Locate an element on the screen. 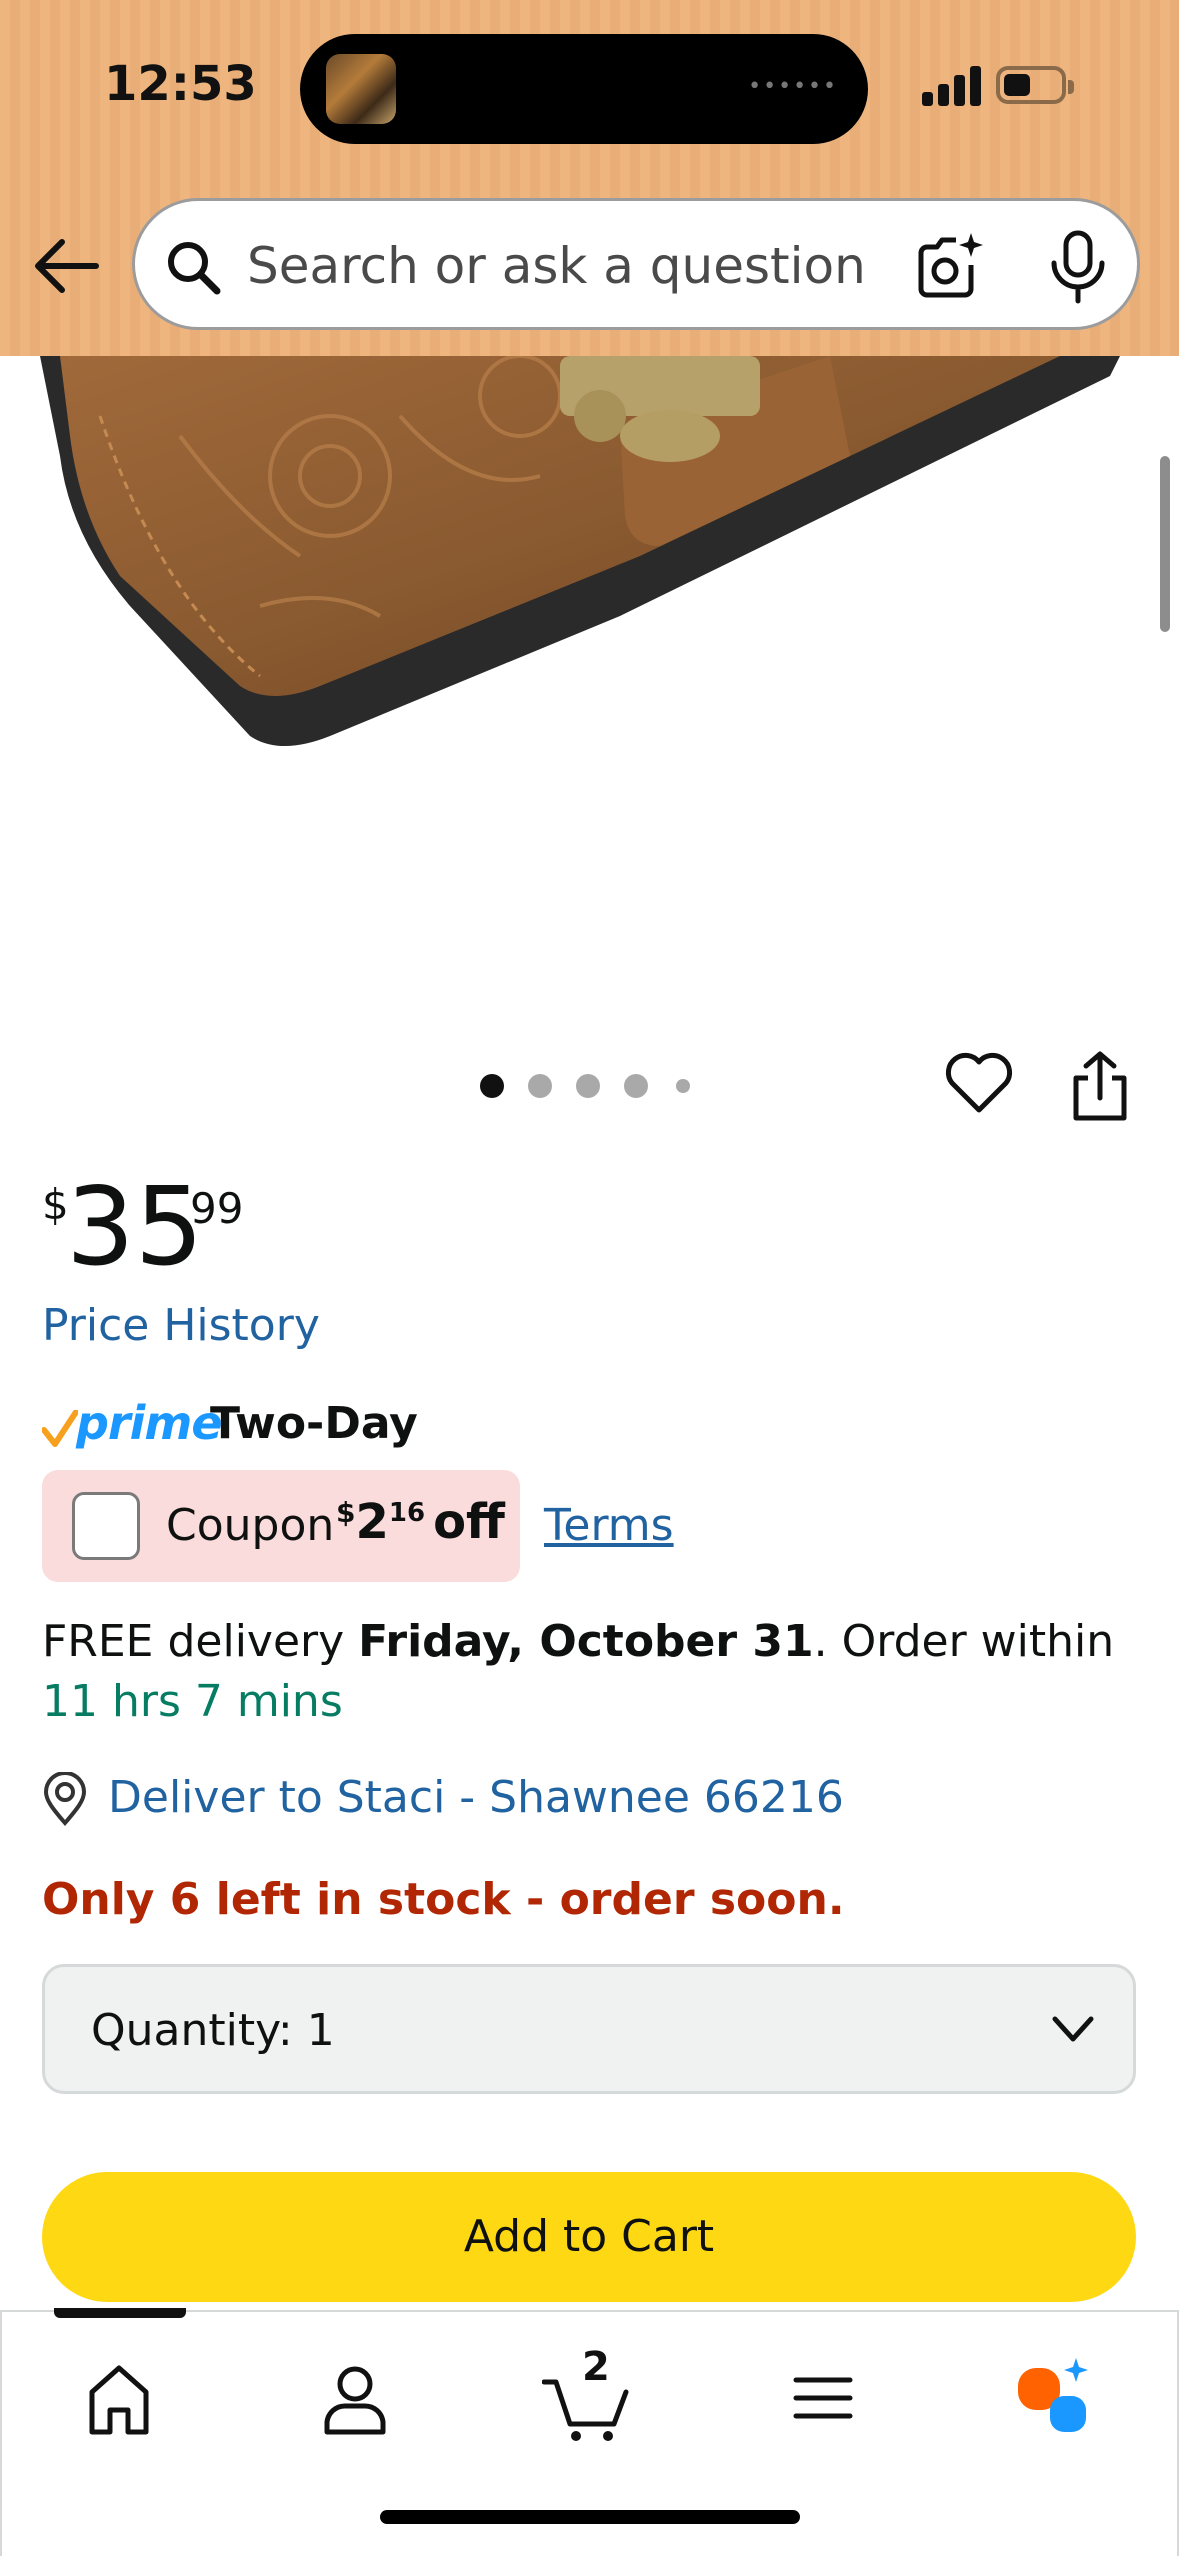 The height and width of the screenshot is (2556, 1179). coupon-fraction: 16 is located at coordinates (407, 1513).